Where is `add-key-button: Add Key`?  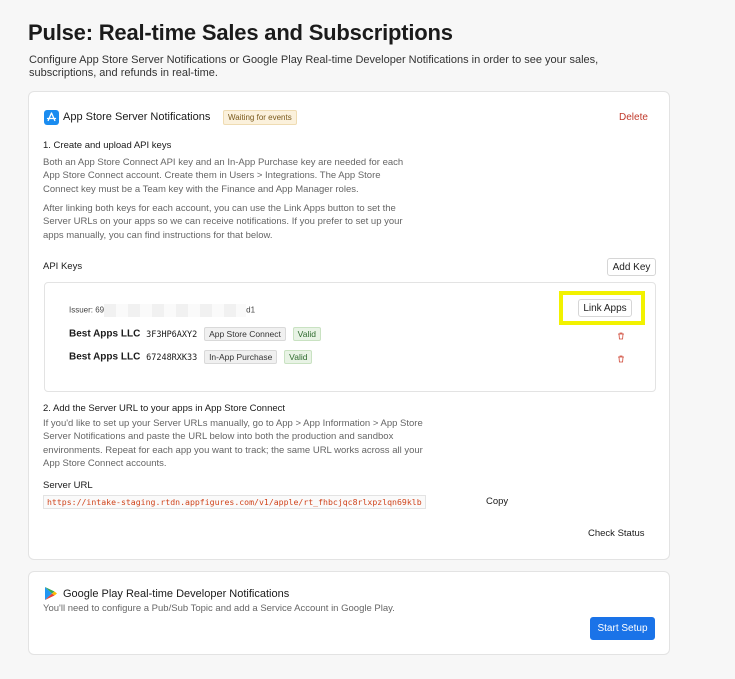 add-key-button: Add Key is located at coordinates (631, 267).